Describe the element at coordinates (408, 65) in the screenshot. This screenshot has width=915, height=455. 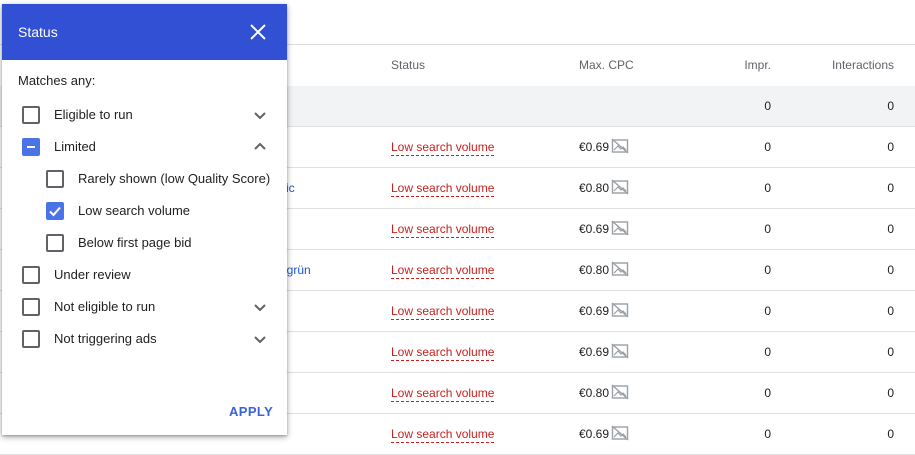
I see `column-header-status: Status` at that location.